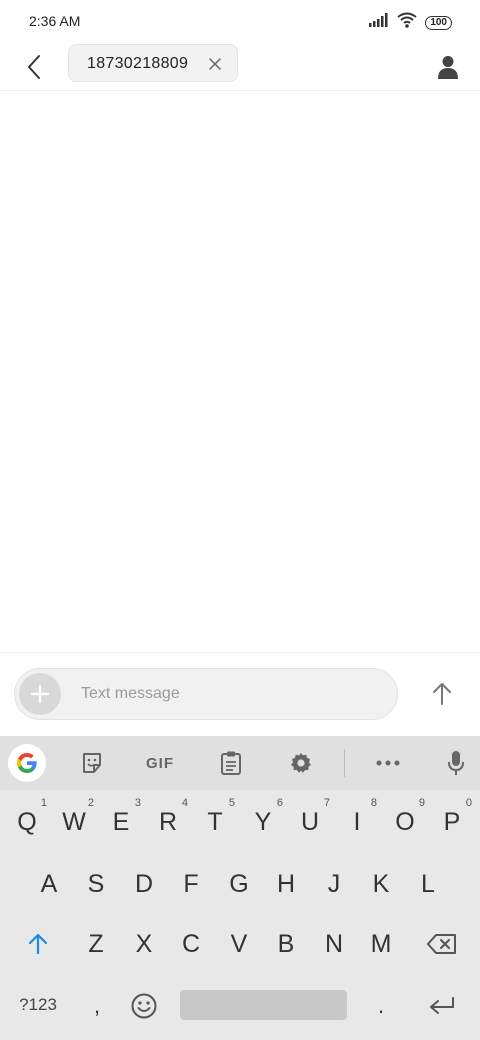 Image resolution: width=480 pixels, height=1040 pixels. Describe the element at coordinates (168, 820) in the screenshot. I see `key-r: R4` at that location.